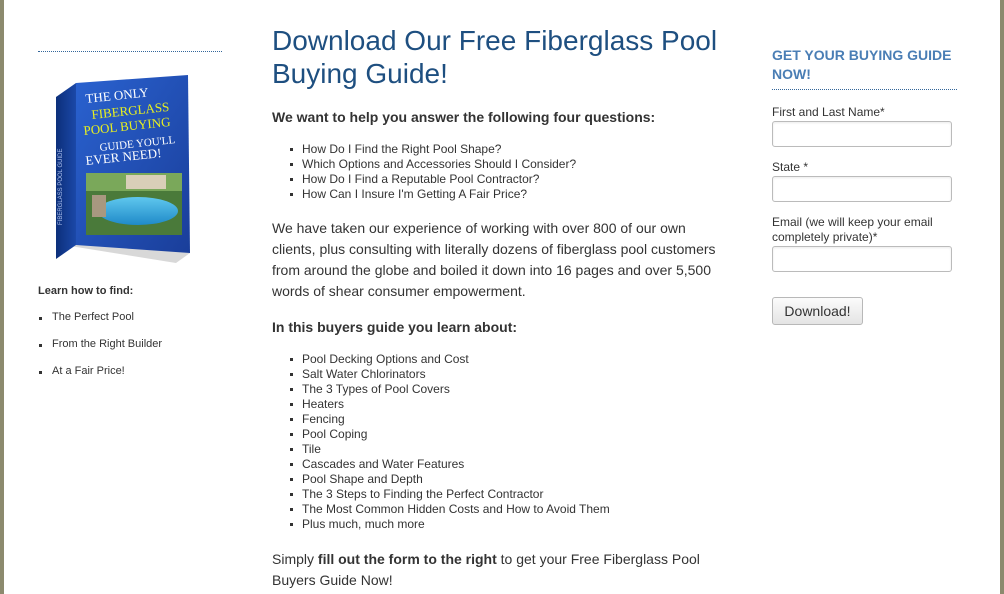 The width and height of the screenshot is (1004, 594). What do you see at coordinates (295, 559) in the screenshot?
I see `closing-prefix: Simply` at bounding box center [295, 559].